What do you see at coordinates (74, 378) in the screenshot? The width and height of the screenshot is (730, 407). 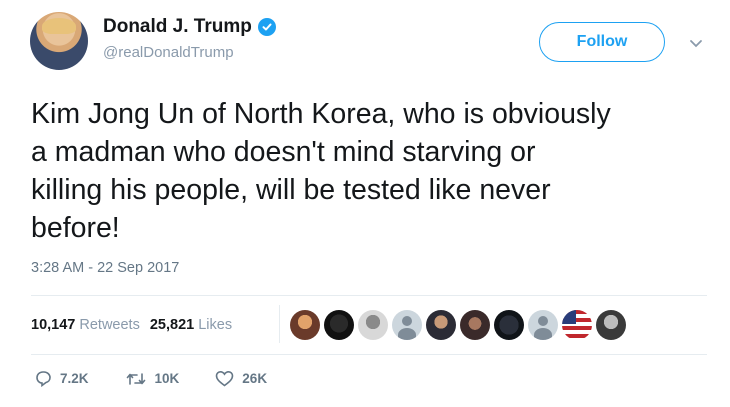 I see `reply-count: 7.2K` at bounding box center [74, 378].